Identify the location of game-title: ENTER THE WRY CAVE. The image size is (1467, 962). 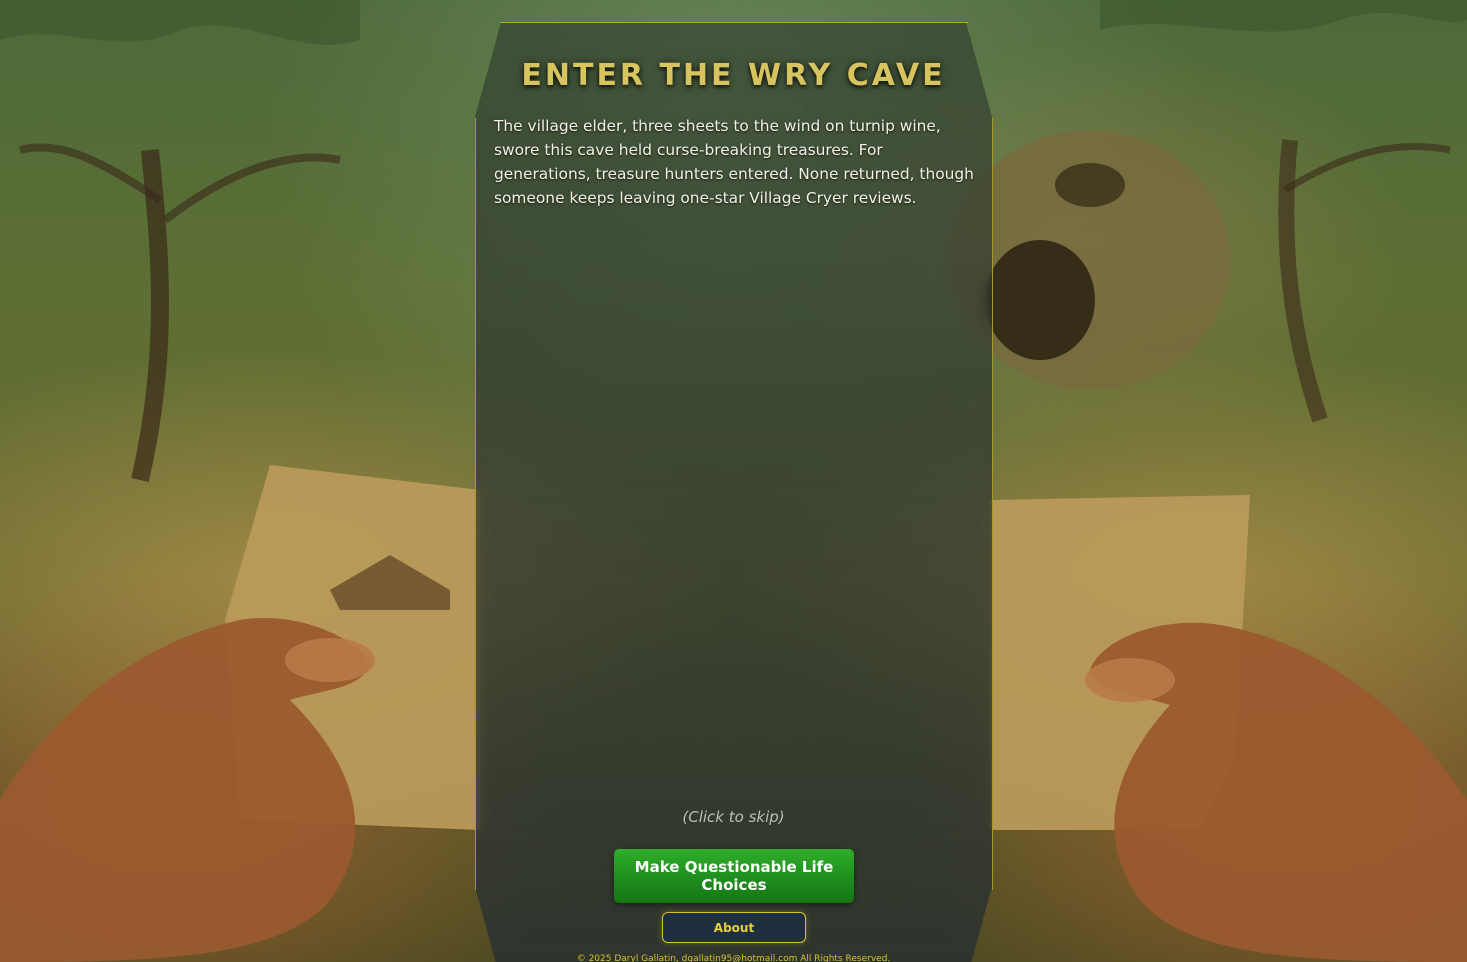
(733, 75).